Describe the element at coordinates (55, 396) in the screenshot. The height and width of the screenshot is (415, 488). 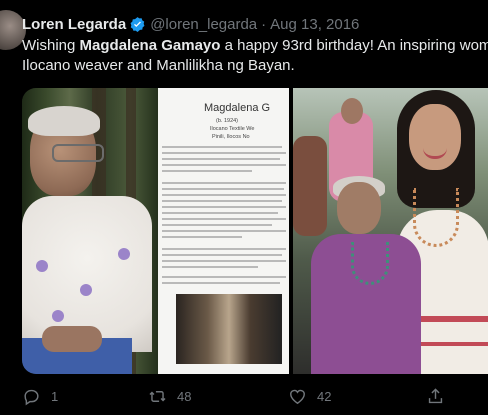
I see `reply-count: 1` at that location.